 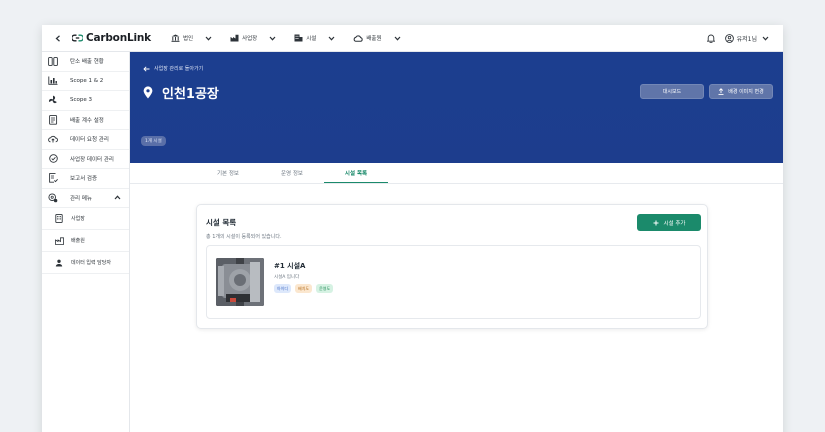 I want to click on sidebar-item-label: 보고서 검증, so click(x=84, y=179).